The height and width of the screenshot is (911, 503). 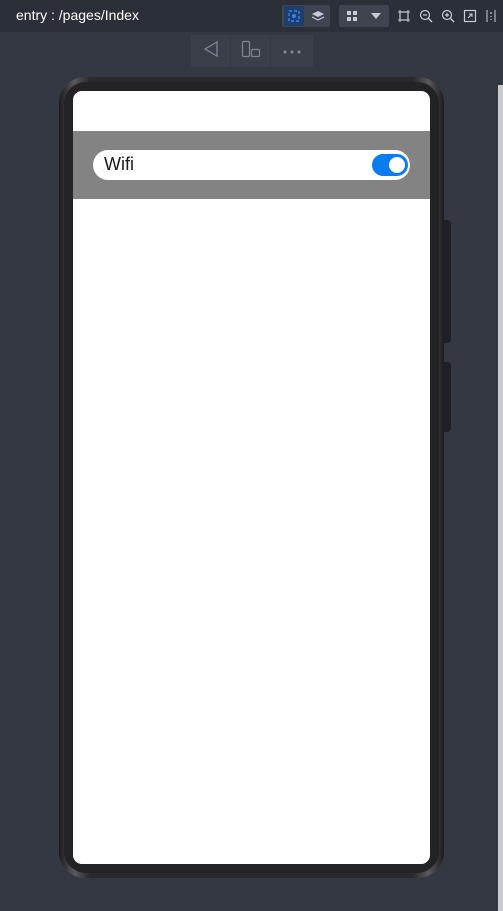 I want to click on inspect-icon, so click(x=294, y=16).